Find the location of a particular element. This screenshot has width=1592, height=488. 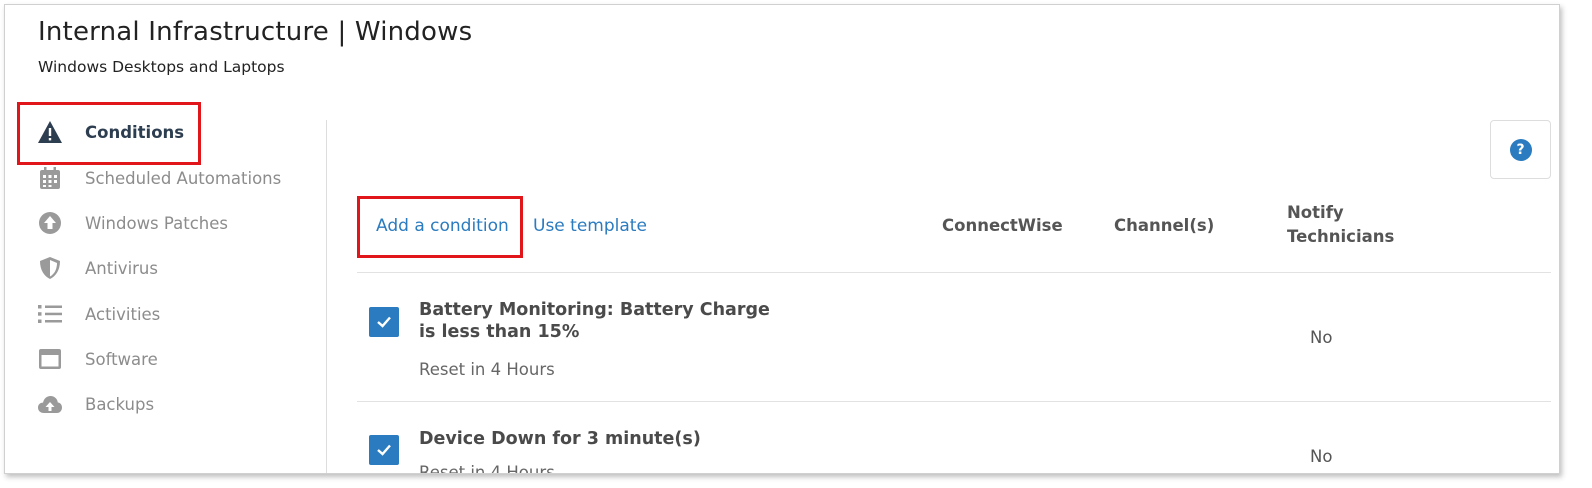

column-header-channels: Channel(s) is located at coordinates (1164, 225).